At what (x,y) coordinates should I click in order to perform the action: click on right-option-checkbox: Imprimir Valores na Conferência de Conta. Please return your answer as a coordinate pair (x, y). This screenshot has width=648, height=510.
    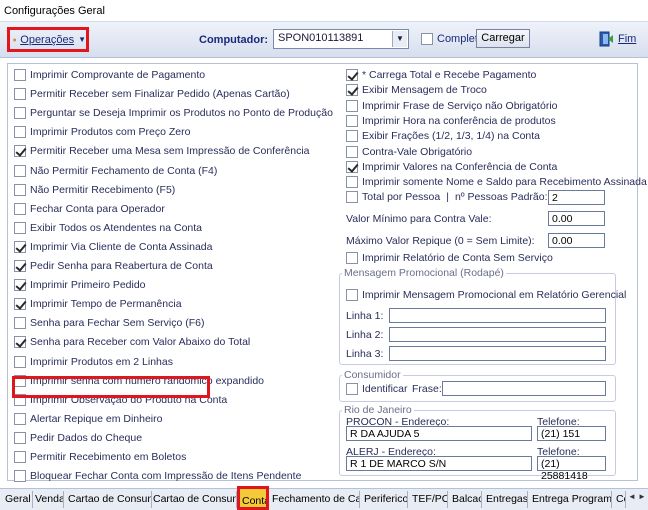
    Looking at the image, I should click on (451, 167).